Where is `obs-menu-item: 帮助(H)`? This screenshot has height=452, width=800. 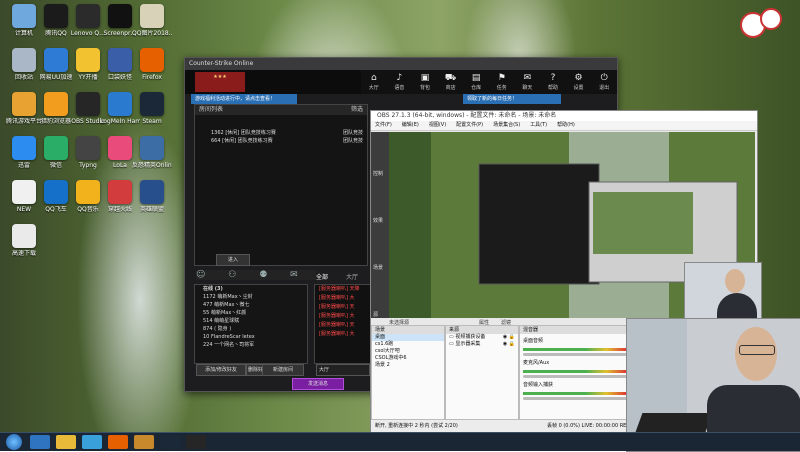
obs-menu-item: 帮助(H) is located at coordinates (566, 125).